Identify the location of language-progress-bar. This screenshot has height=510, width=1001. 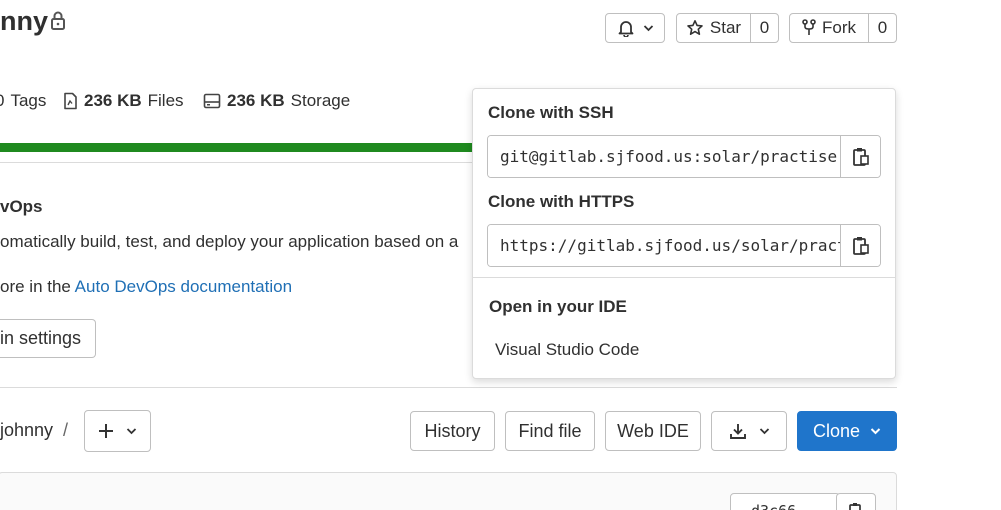
(236, 147).